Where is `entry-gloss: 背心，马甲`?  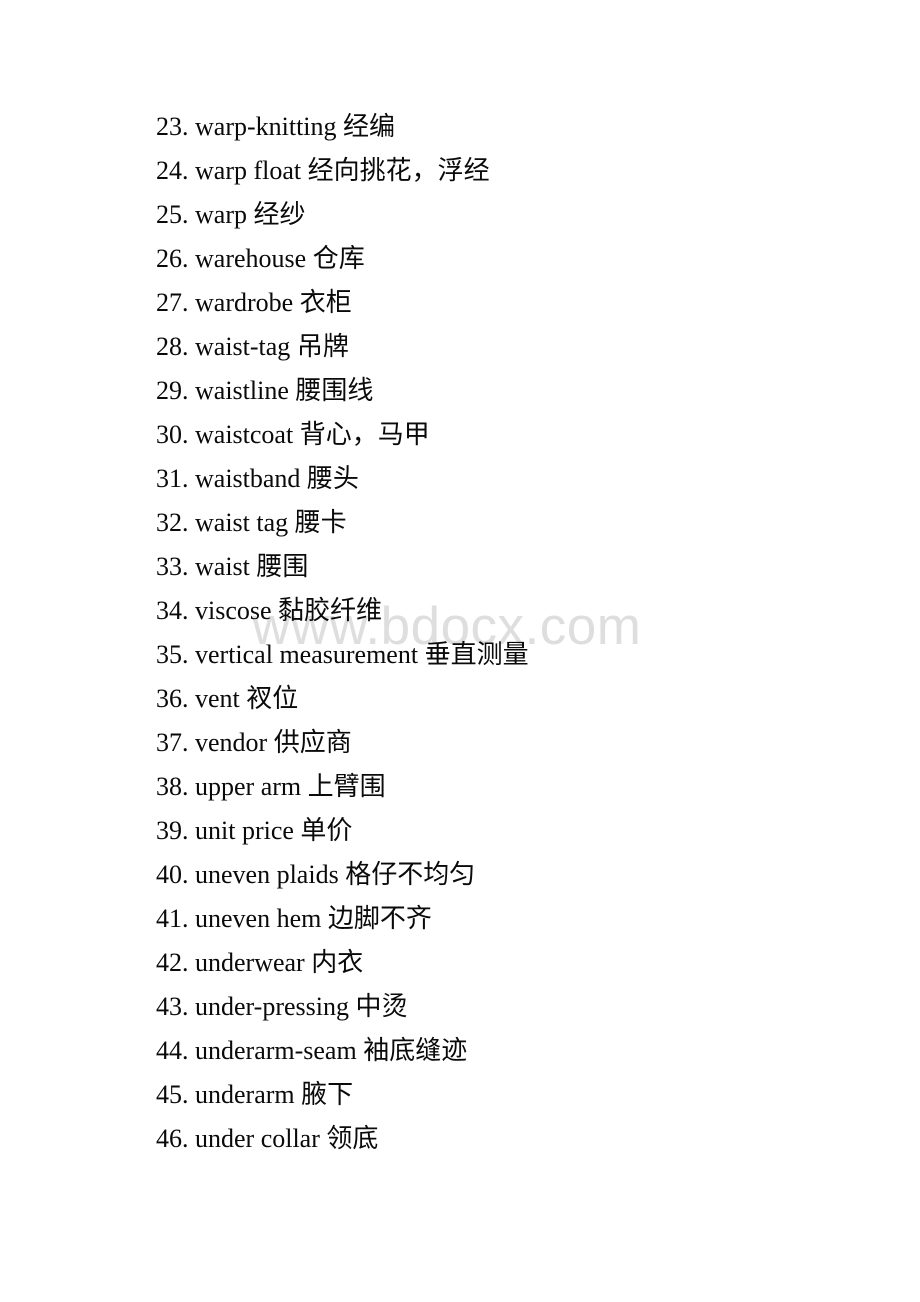 entry-gloss: 背心，马甲 is located at coordinates (364, 434).